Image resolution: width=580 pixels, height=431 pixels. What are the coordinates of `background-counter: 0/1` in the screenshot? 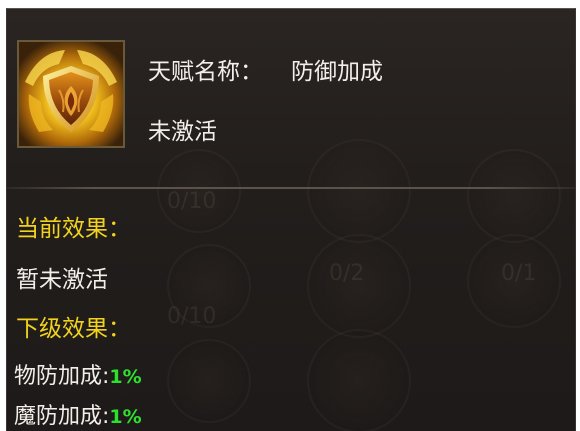 It's located at (519, 273).